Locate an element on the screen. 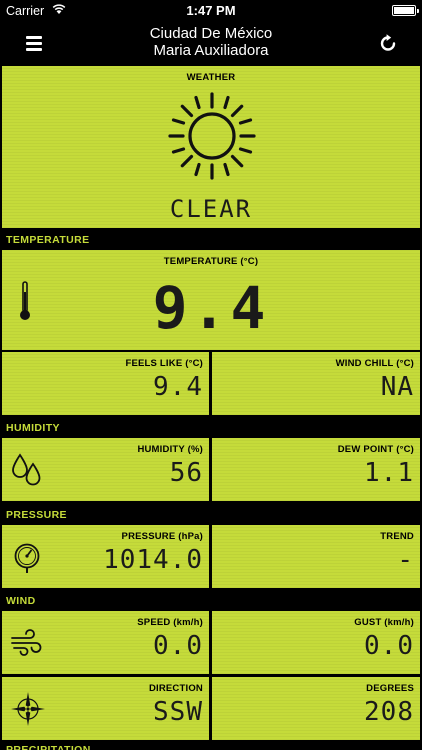 Image resolution: width=422 pixels, height=750 pixels. barometer-icon is located at coordinates (27, 558).